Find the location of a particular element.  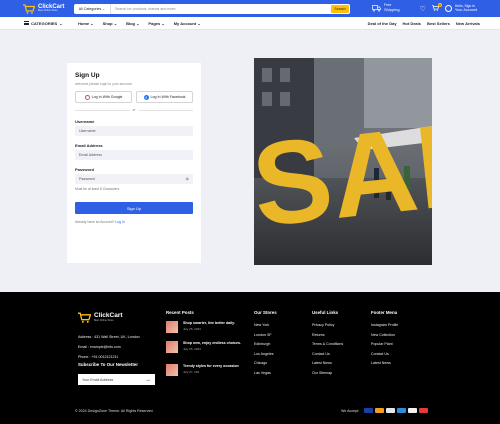

categories-label: CATEGORIES is located at coordinates (44, 23).